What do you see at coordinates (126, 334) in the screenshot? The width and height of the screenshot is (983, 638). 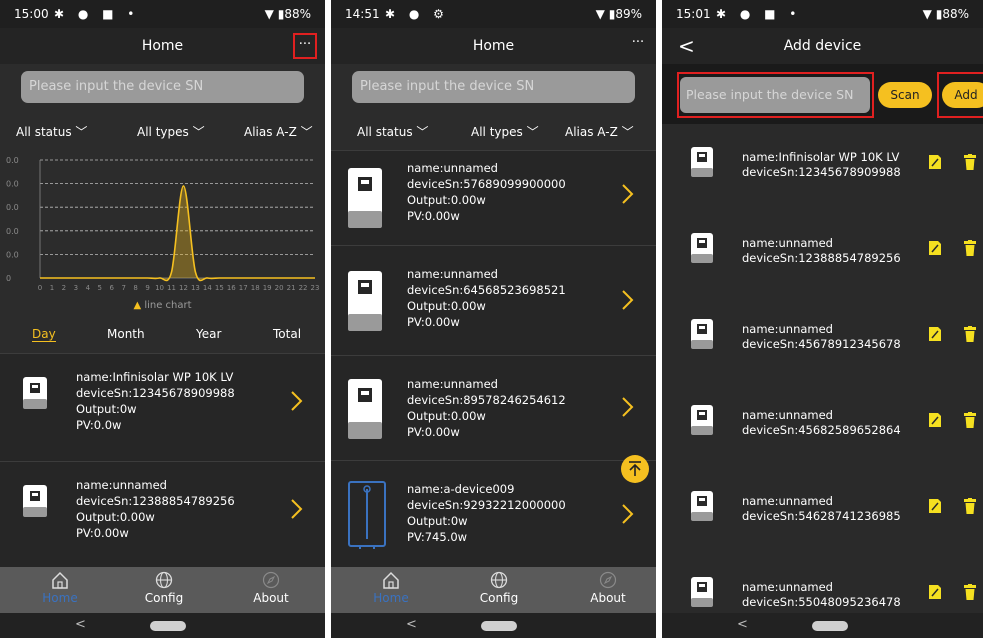 I see `tab-month: Month` at bounding box center [126, 334].